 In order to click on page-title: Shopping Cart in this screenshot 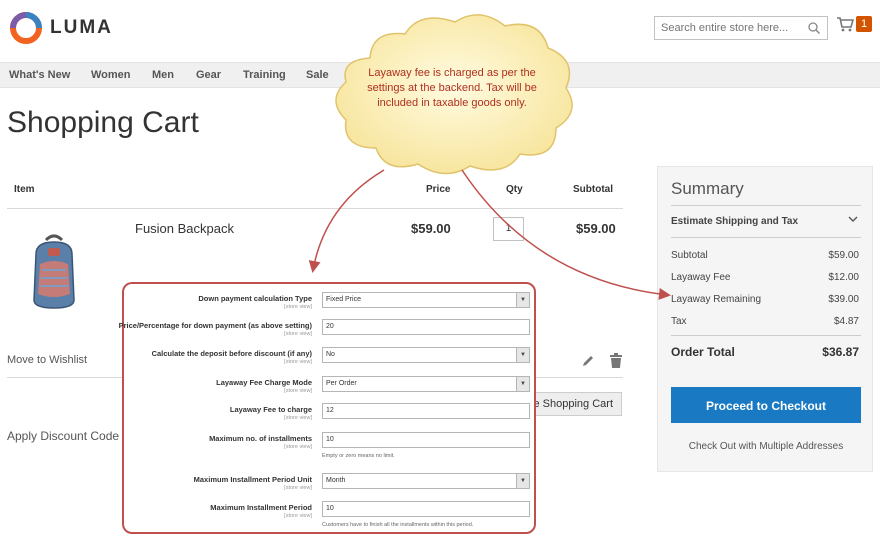, I will do `click(103, 122)`.